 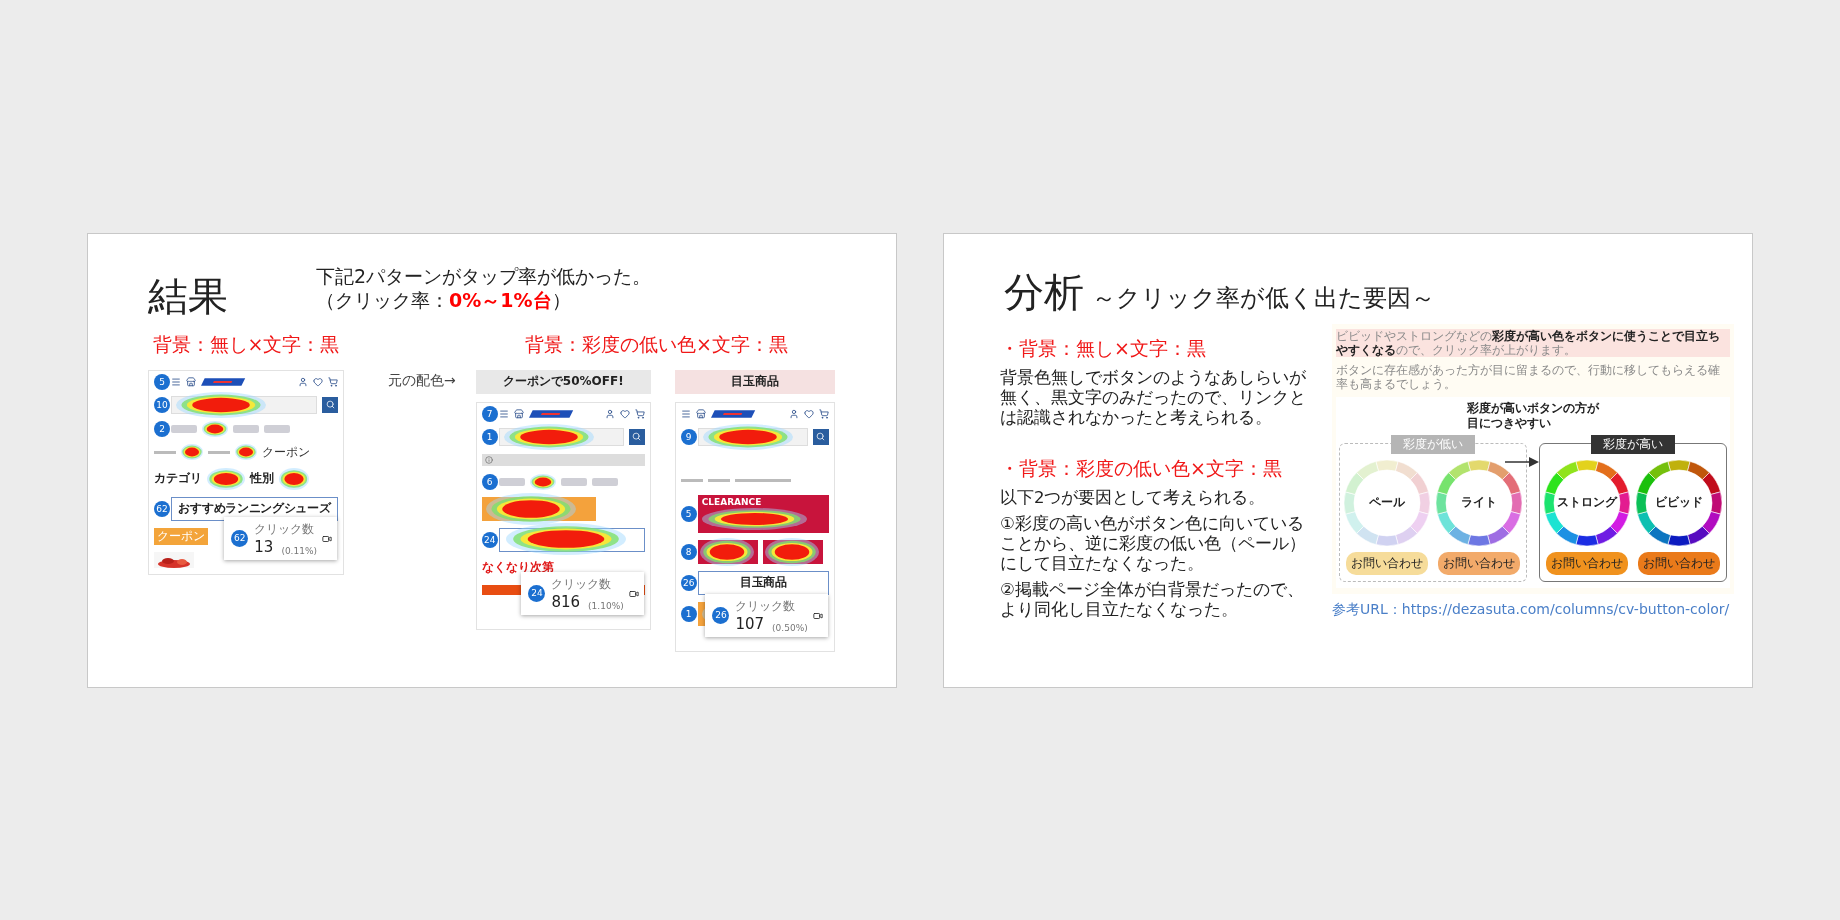 I want to click on click-rate: (1.10%), so click(x=606, y=605).